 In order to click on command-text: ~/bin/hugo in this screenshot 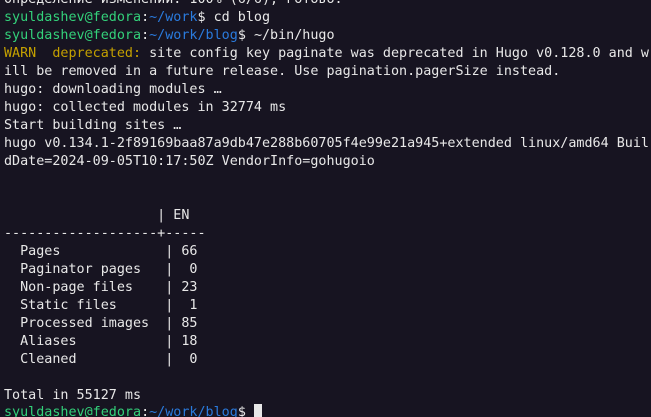, I will do `click(294, 35)`.